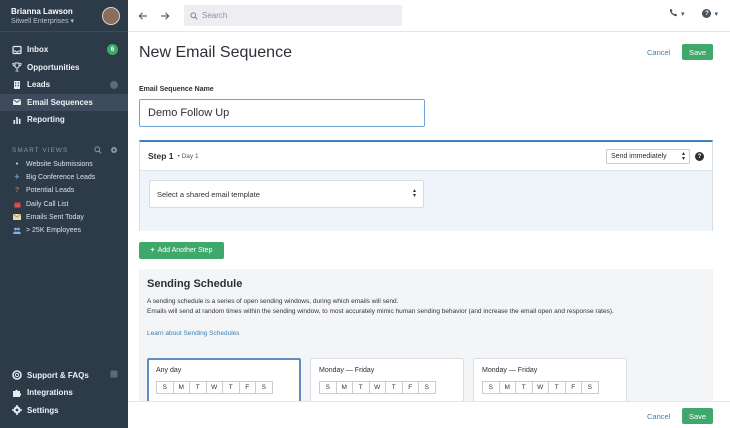  What do you see at coordinates (64, 190) in the screenshot?
I see `smart-view-potential-leads: ? Potential Leads` at bounding box center [64, 190].